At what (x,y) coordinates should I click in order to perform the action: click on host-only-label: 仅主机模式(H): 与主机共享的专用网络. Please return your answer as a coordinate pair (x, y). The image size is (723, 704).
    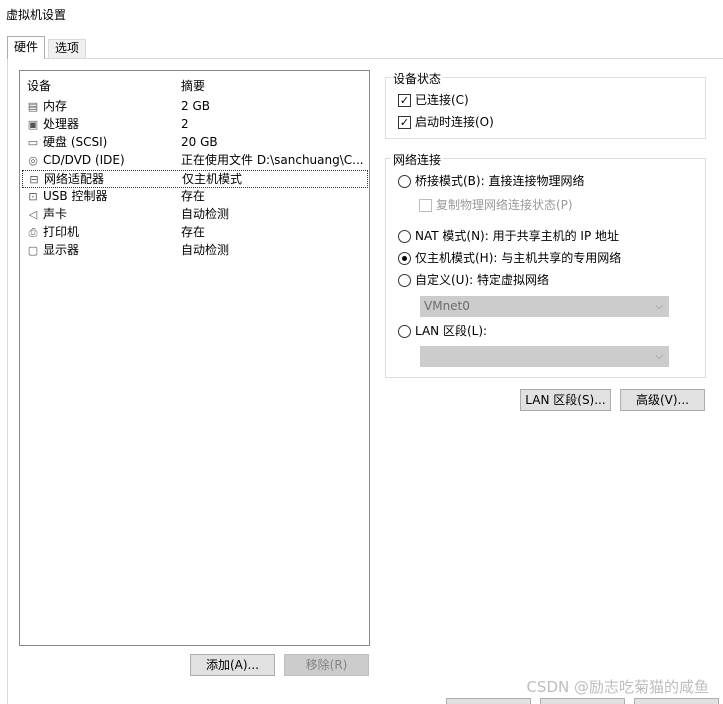
    Looking at the image, I should click on (518, 258).